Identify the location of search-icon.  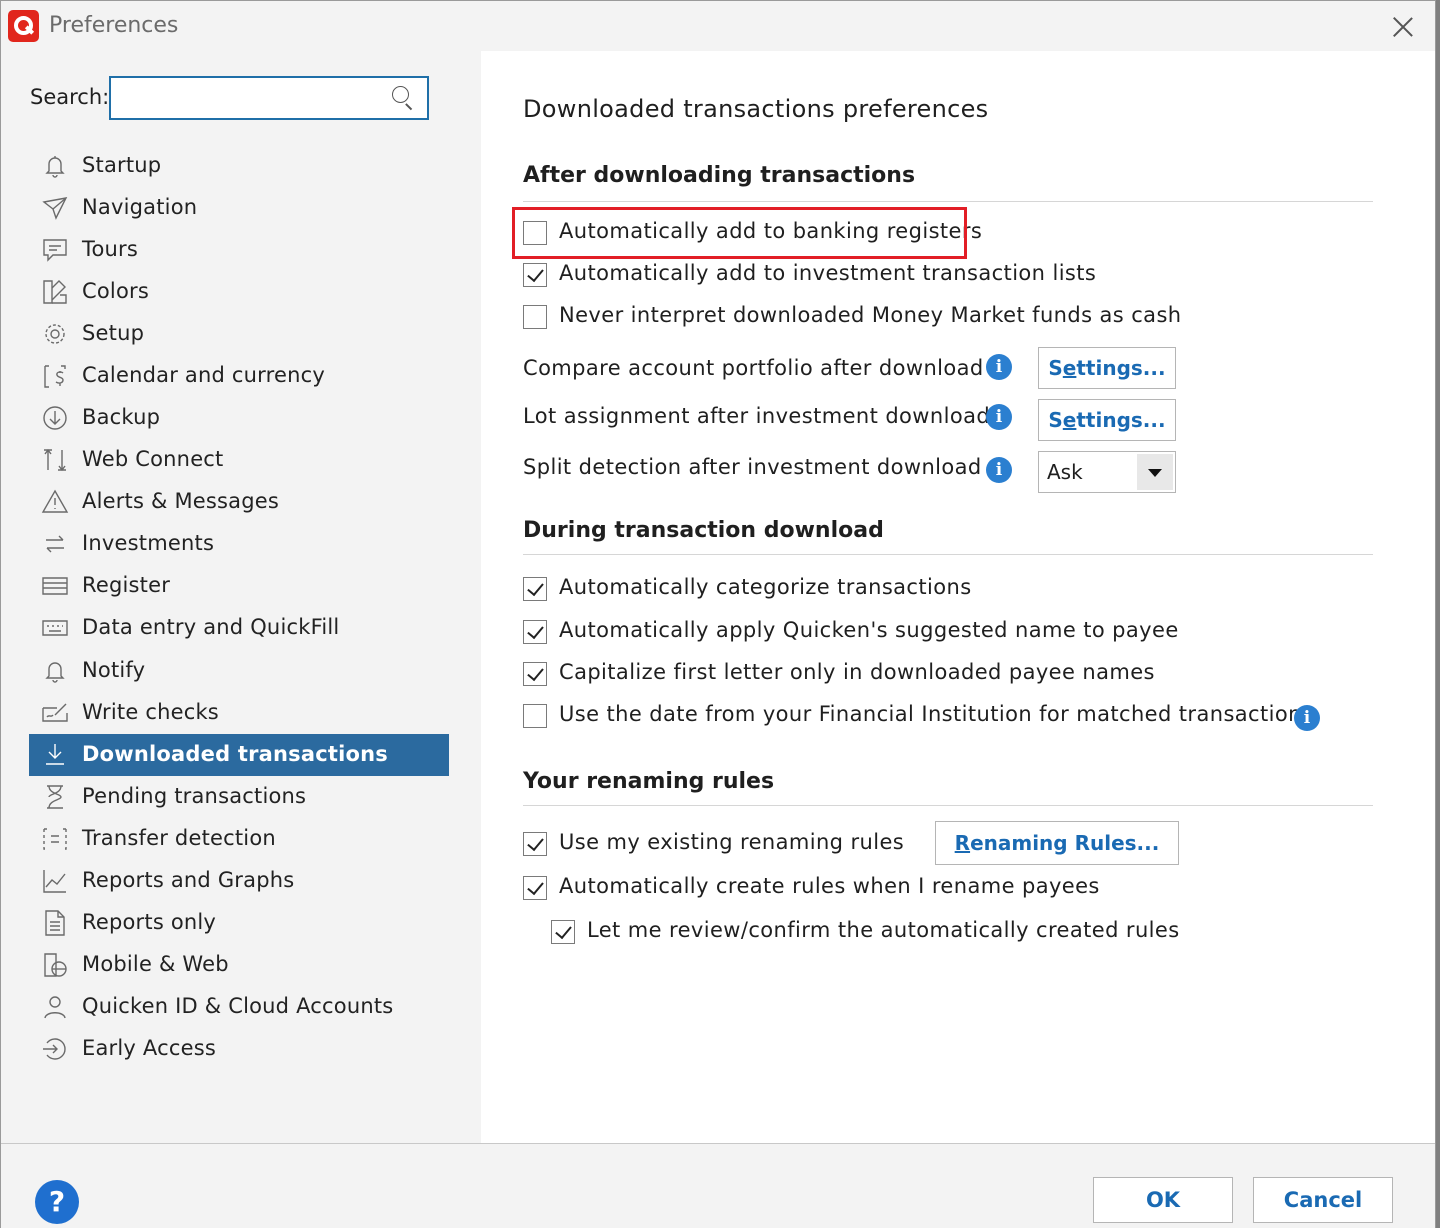
(403, 98).